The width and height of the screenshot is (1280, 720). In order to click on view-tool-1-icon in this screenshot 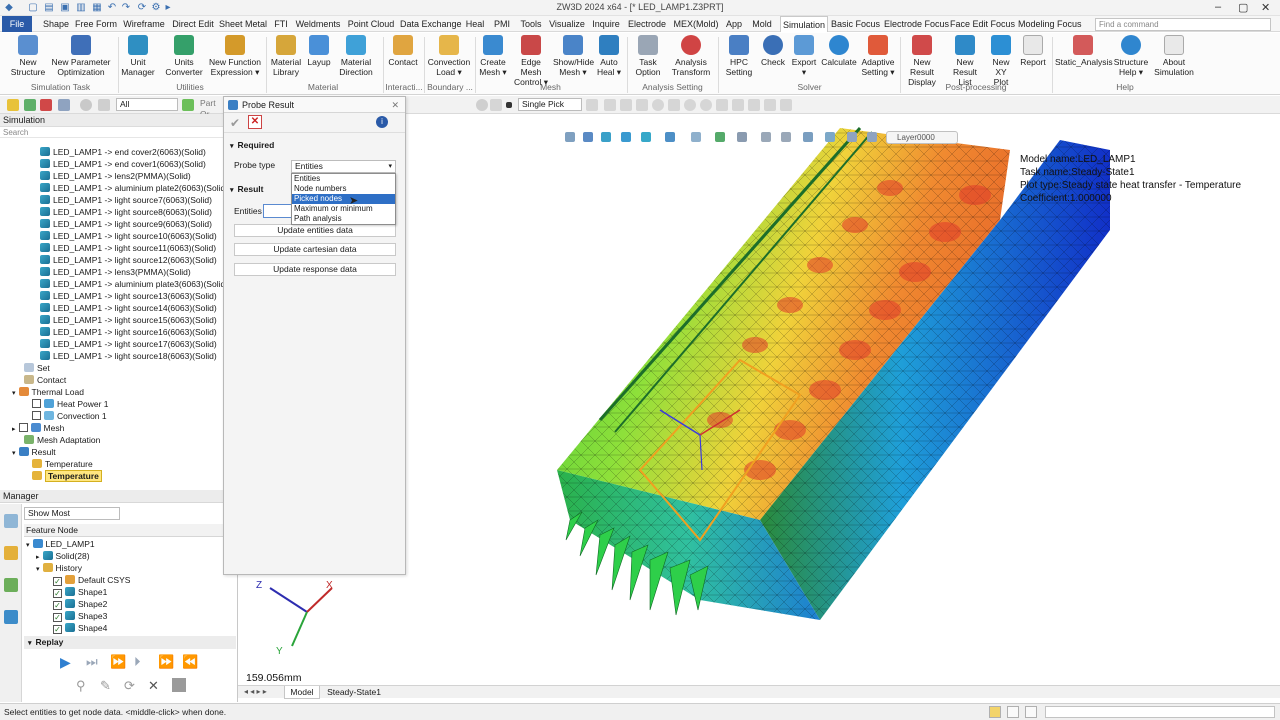, I will do `click(570, 137)`.